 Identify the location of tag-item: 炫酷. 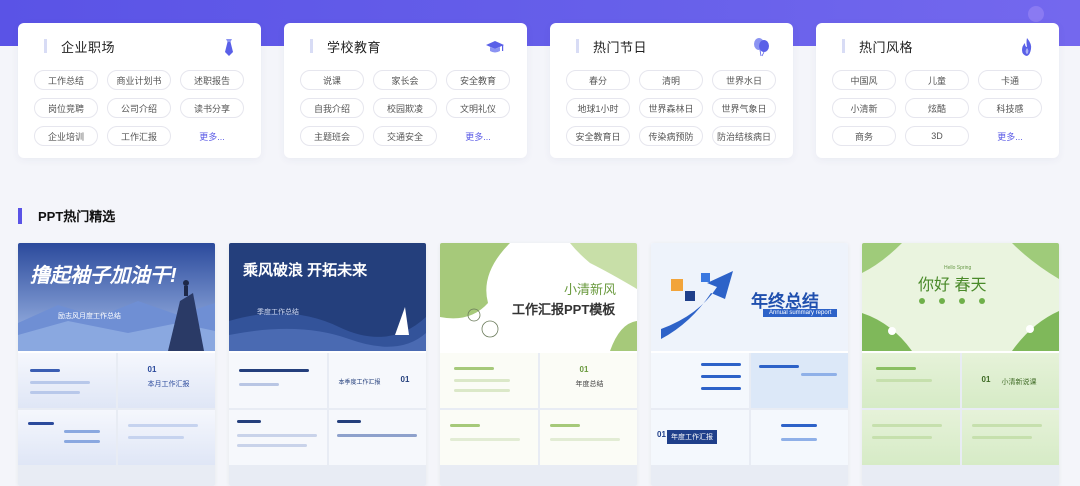
(937, 108).